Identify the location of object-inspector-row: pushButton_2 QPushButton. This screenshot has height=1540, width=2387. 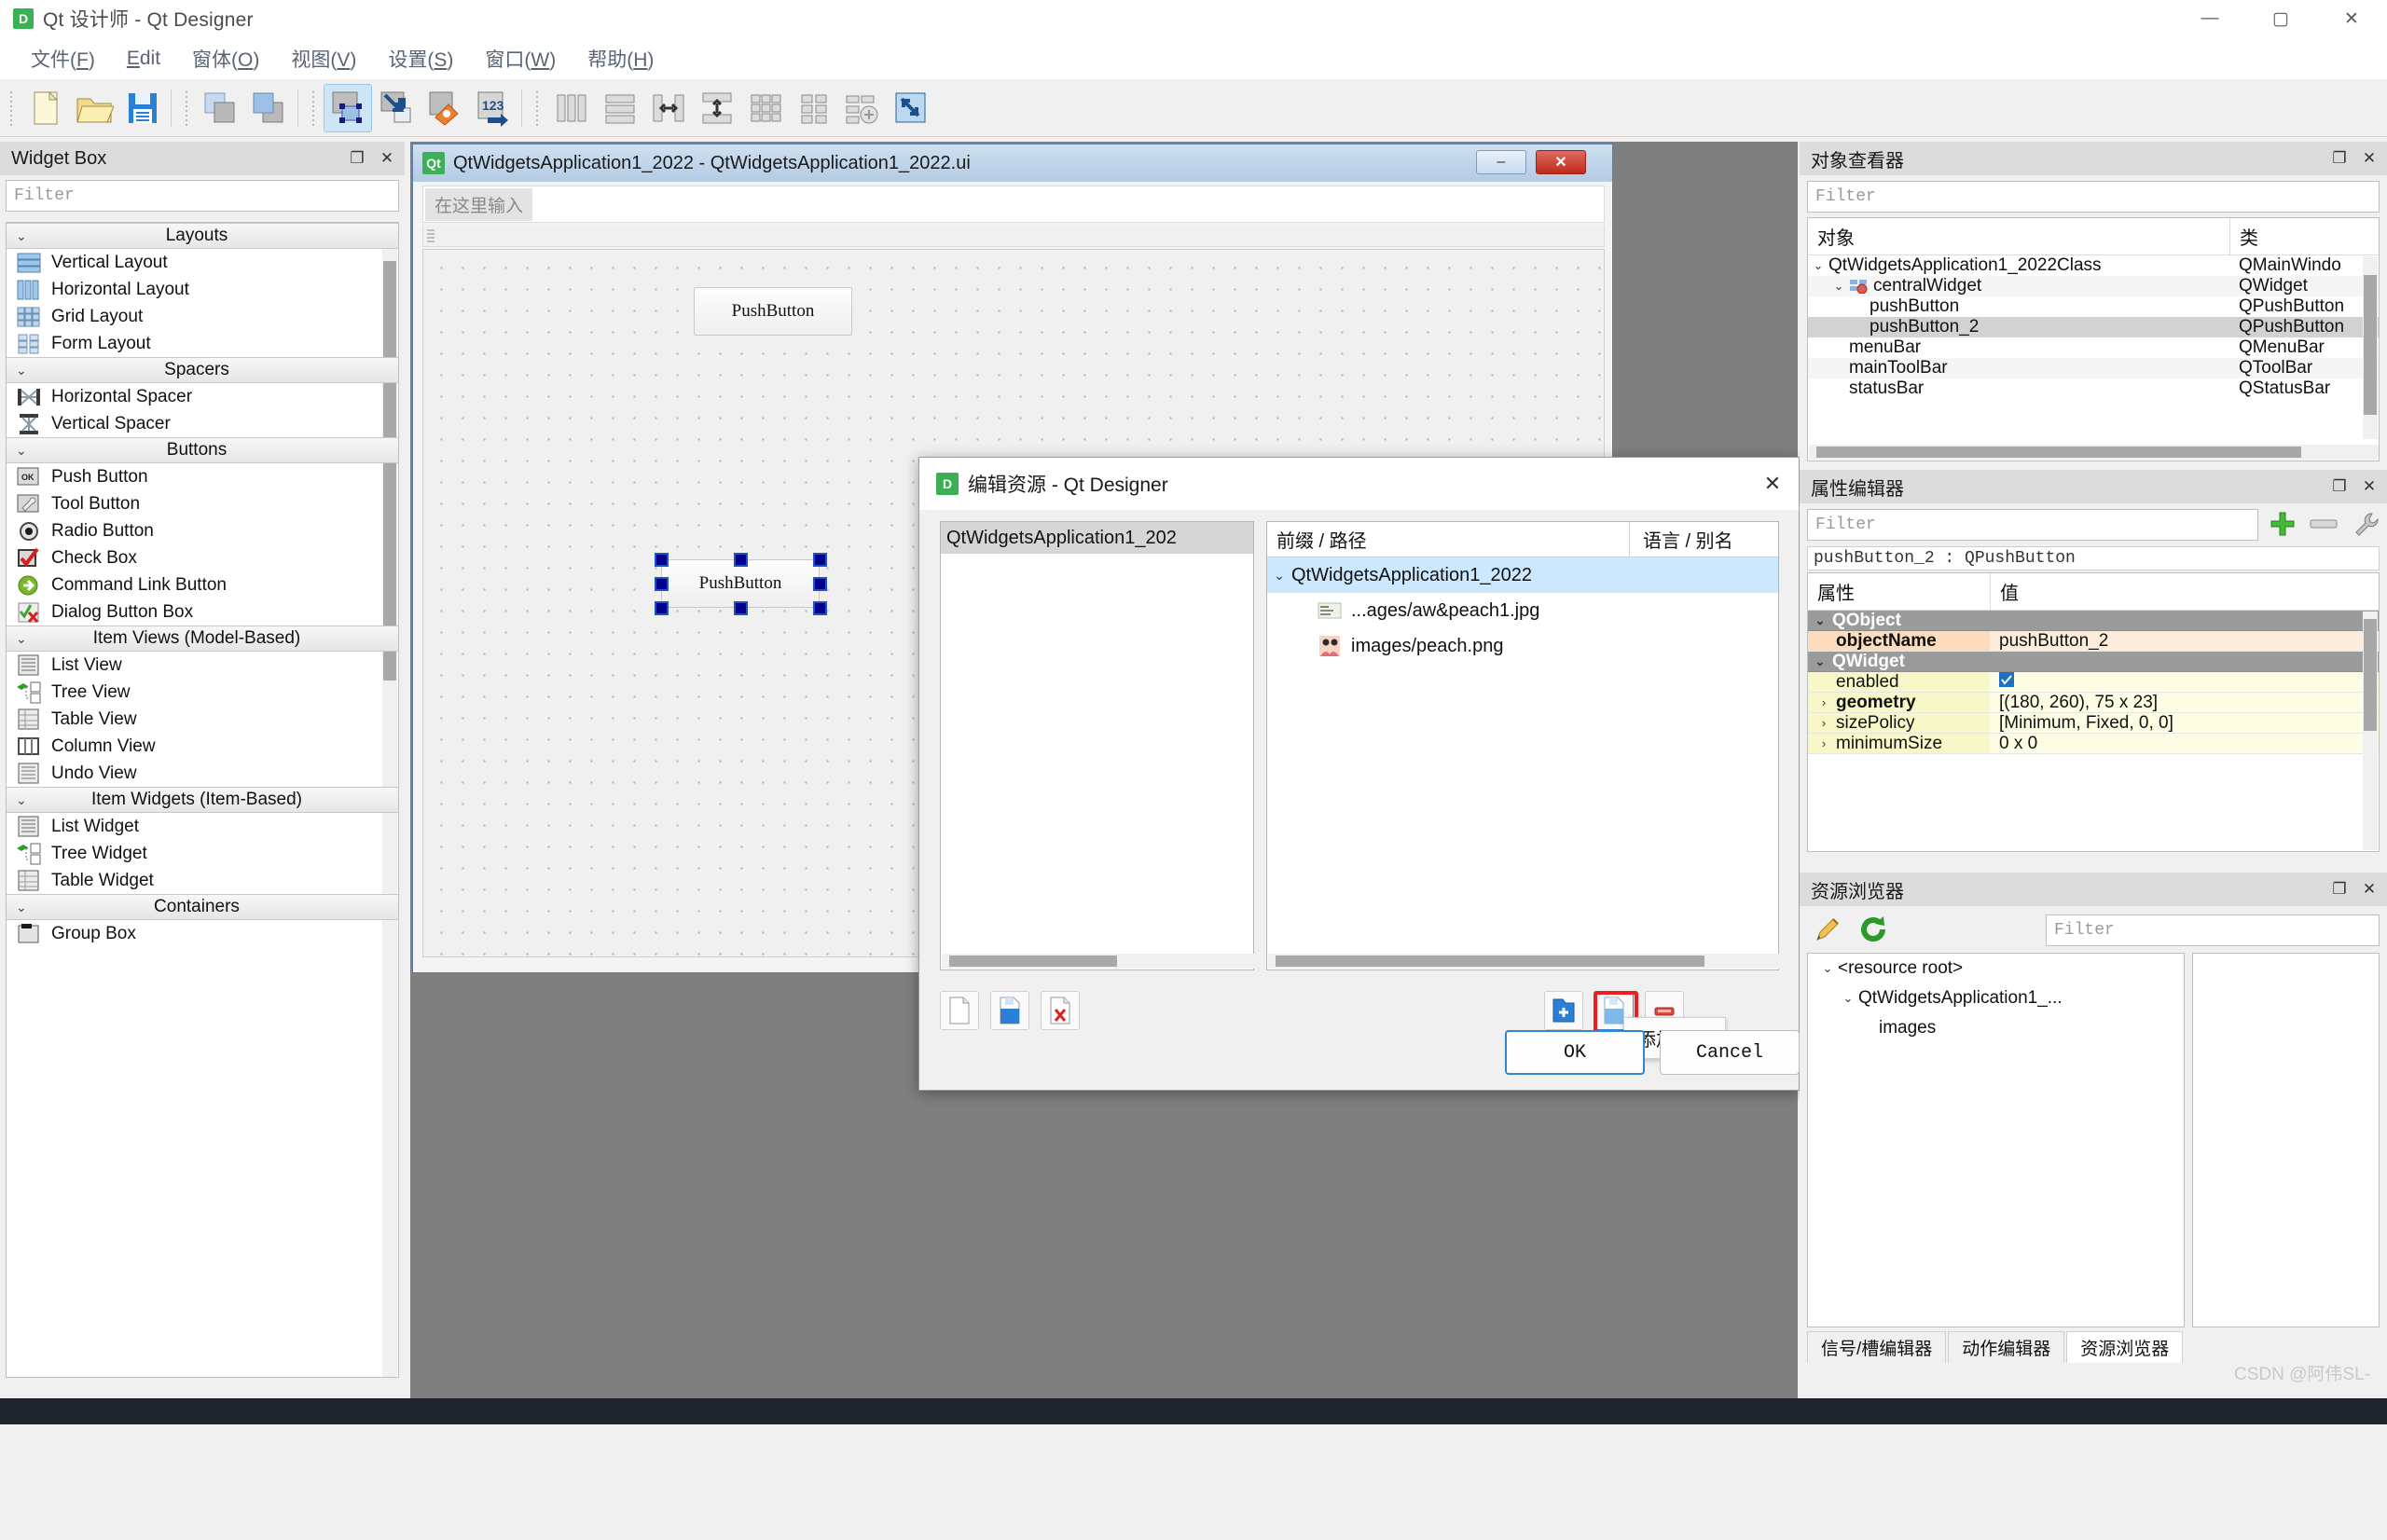
(2093, 327).